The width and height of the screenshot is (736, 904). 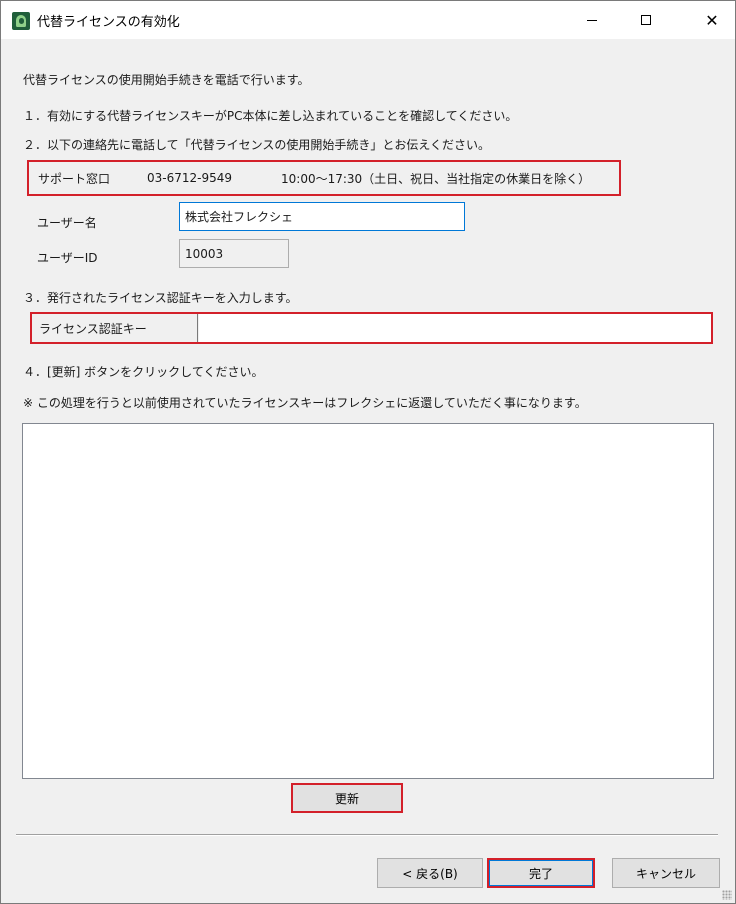 I want to click on support-hours: 10:00～17:30（土日、祝日、当社指定の休業日を除く）, so click(x=436, y=178).